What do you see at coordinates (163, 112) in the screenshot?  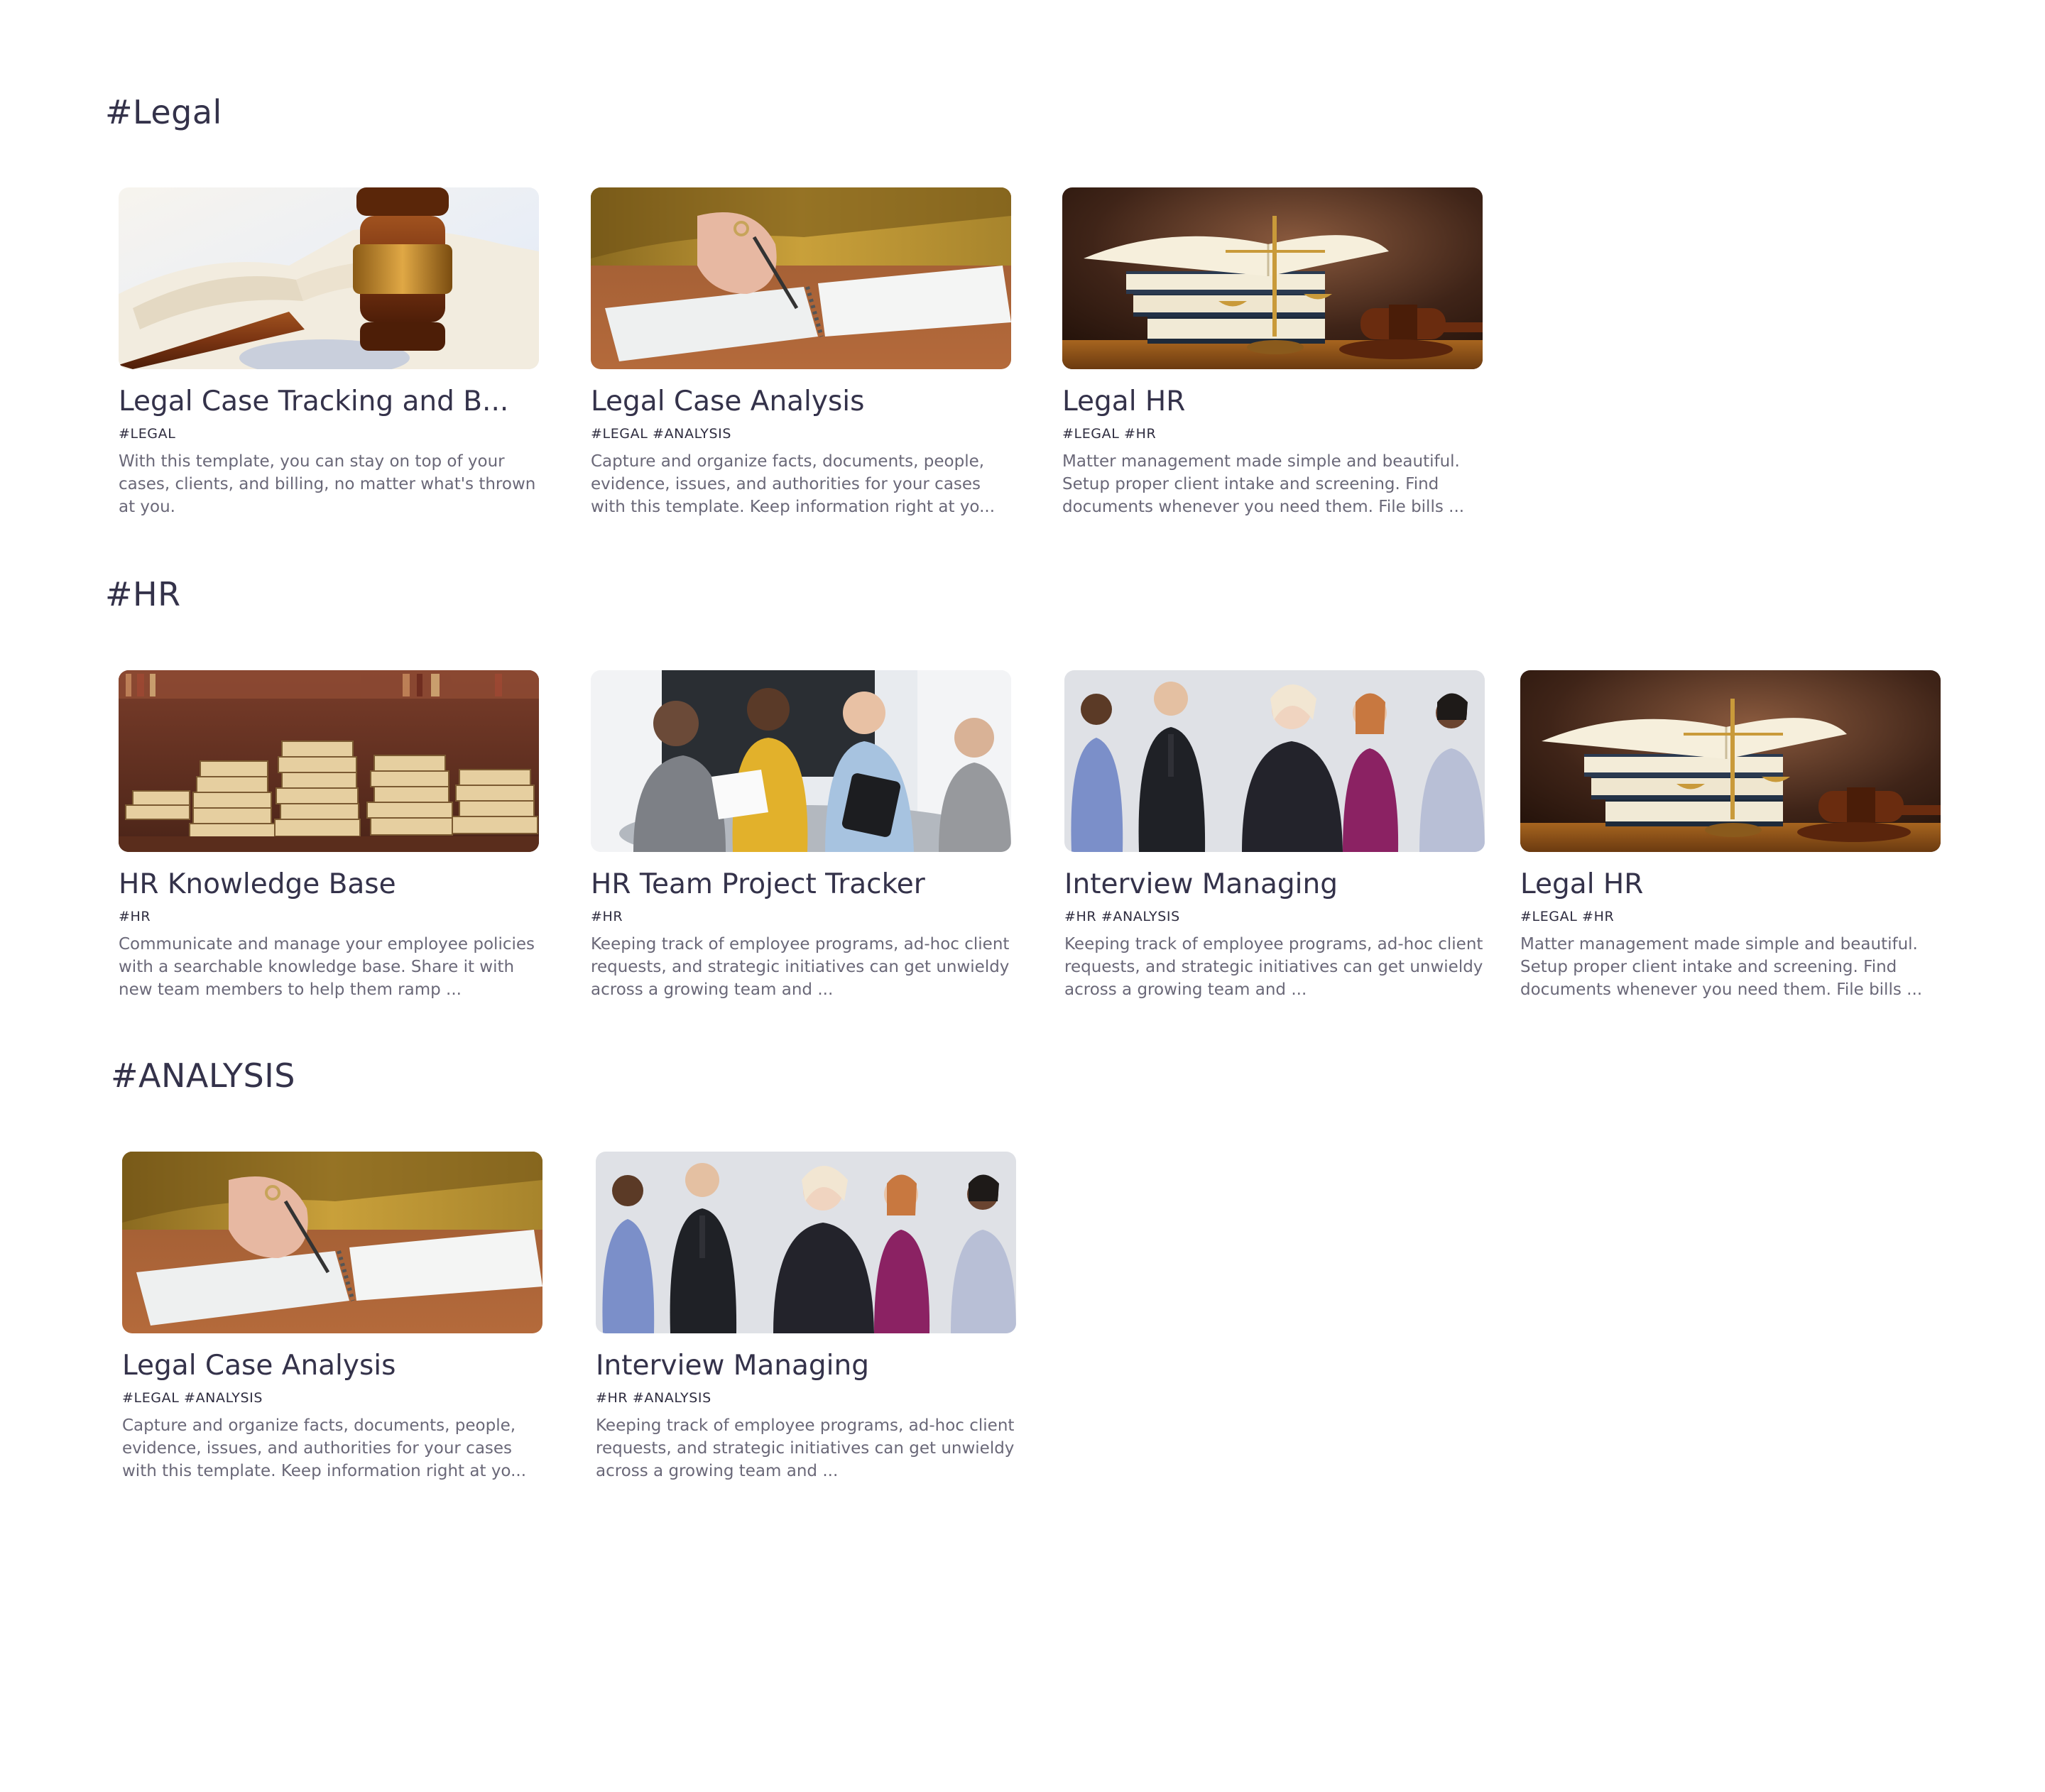 I see `section-title: #Legal` at bounding box center [163, 112].